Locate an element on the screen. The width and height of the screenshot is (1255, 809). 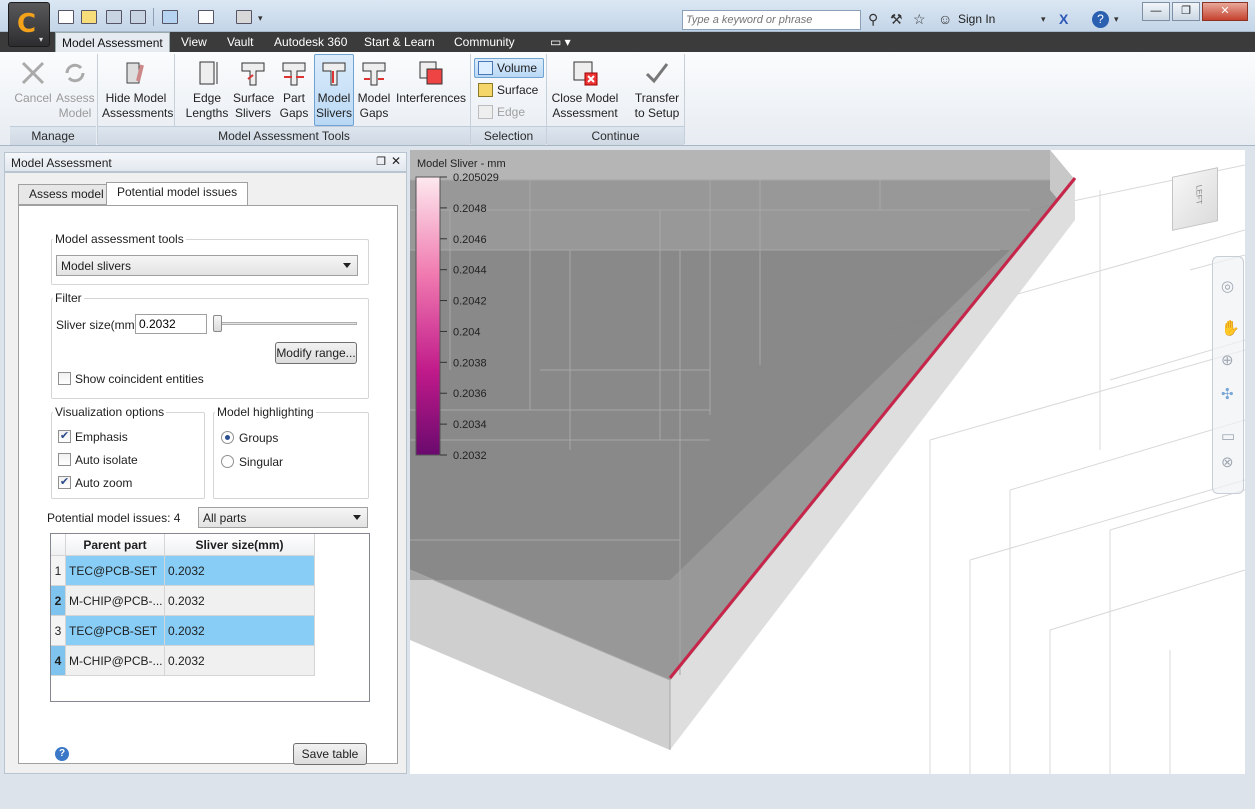
legend-tick-label: 0.2032 is located at coordinates (470, 456).